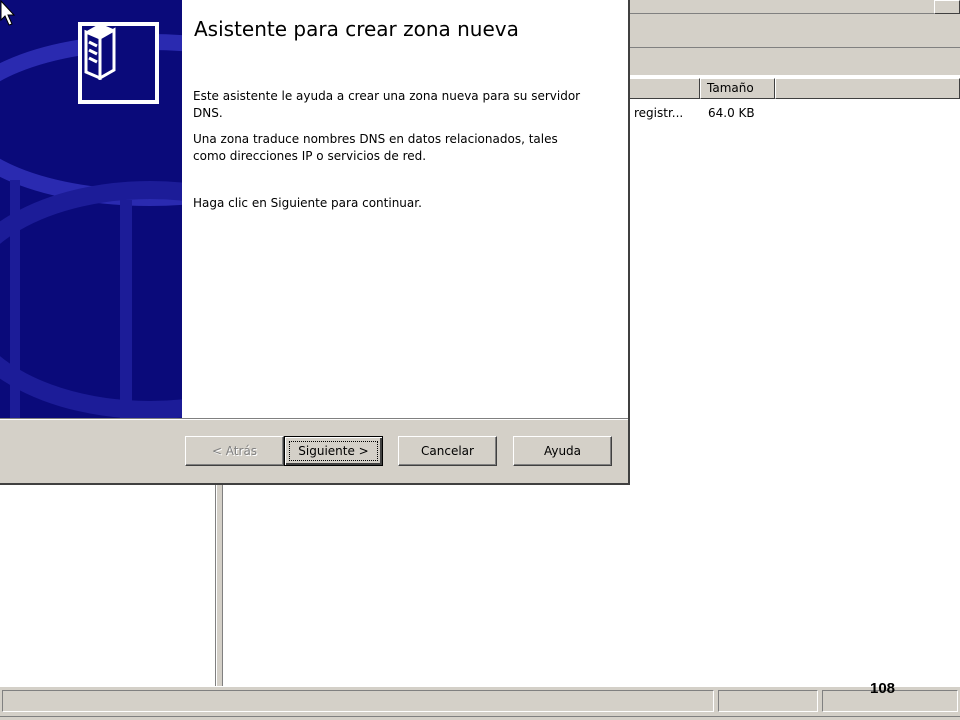 This screenshot has width=960, height=720. What do you see at coordinates (480, 718) in the screenshot?
I see `bottom-edge` at bounding box center [480, 718].